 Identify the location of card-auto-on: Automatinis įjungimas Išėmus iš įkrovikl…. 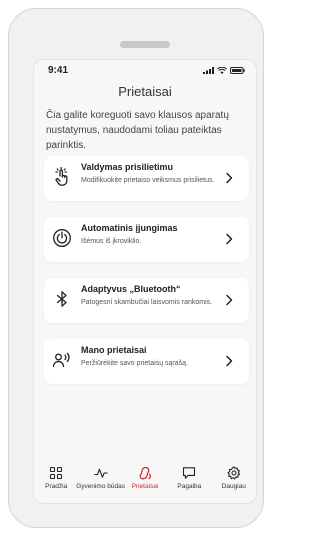
(146, 239).